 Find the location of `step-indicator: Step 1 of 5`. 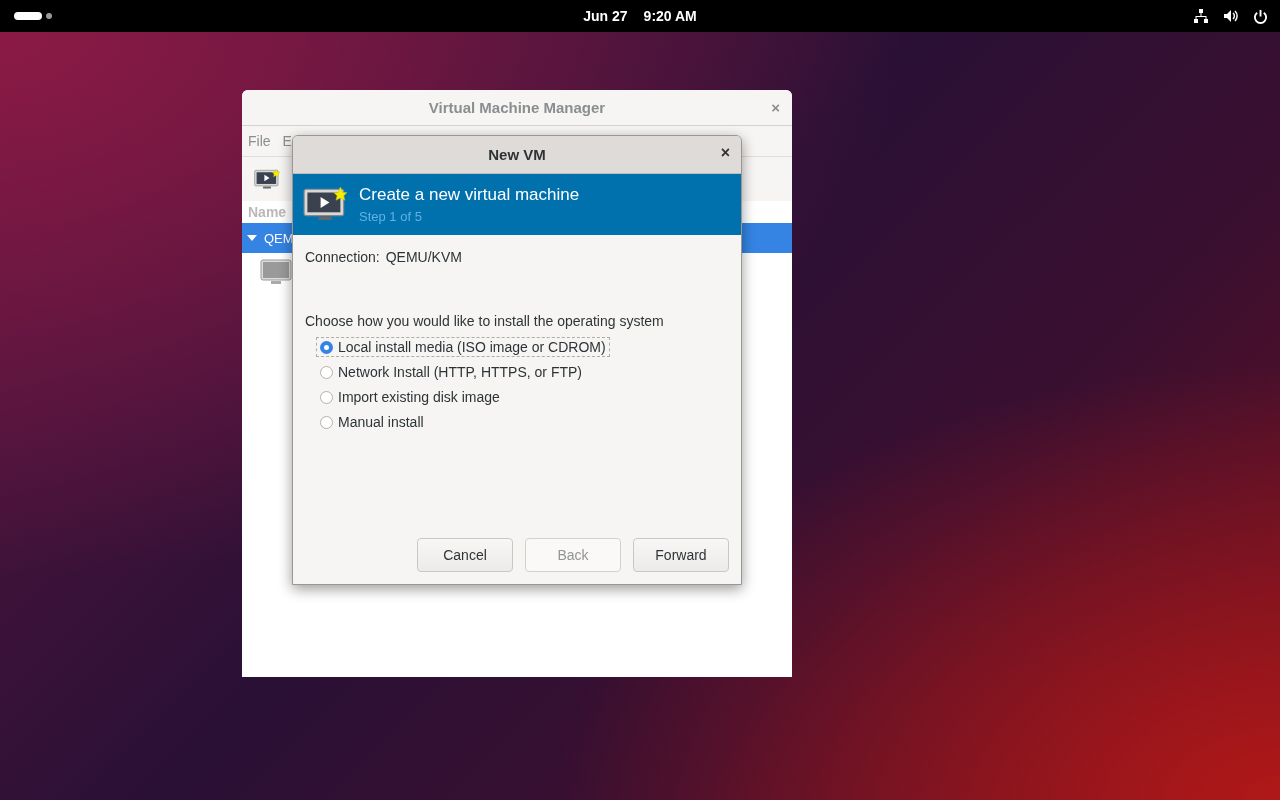

step-indicator: Step 1 of 5 is located at coordinates (391, 216).